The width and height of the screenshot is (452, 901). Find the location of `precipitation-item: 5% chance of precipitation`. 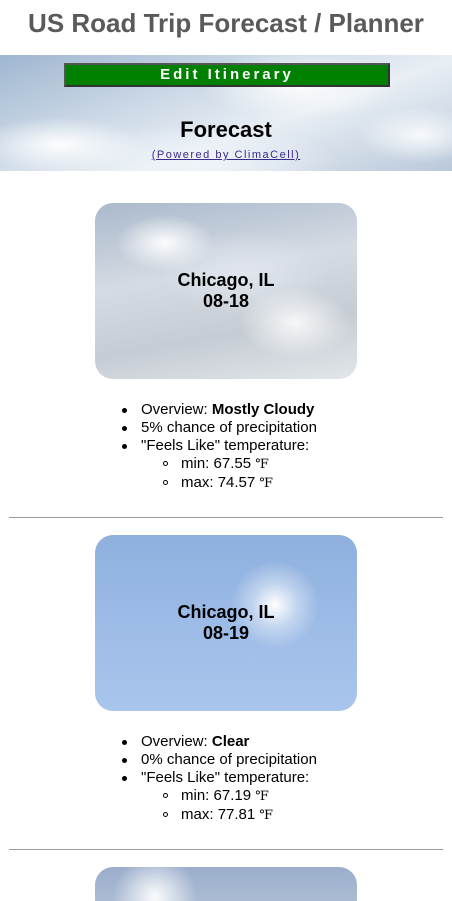

precipitation-item: 5% chance of precipitation is located at coordinates (226, 428).